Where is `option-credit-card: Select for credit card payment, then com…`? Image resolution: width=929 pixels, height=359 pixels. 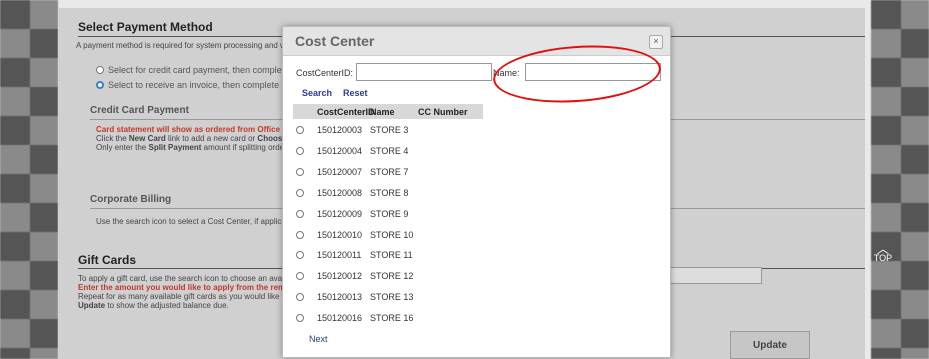
option-credit-card: Select for credit card payment, then com… is located at coordinates (189, 70).